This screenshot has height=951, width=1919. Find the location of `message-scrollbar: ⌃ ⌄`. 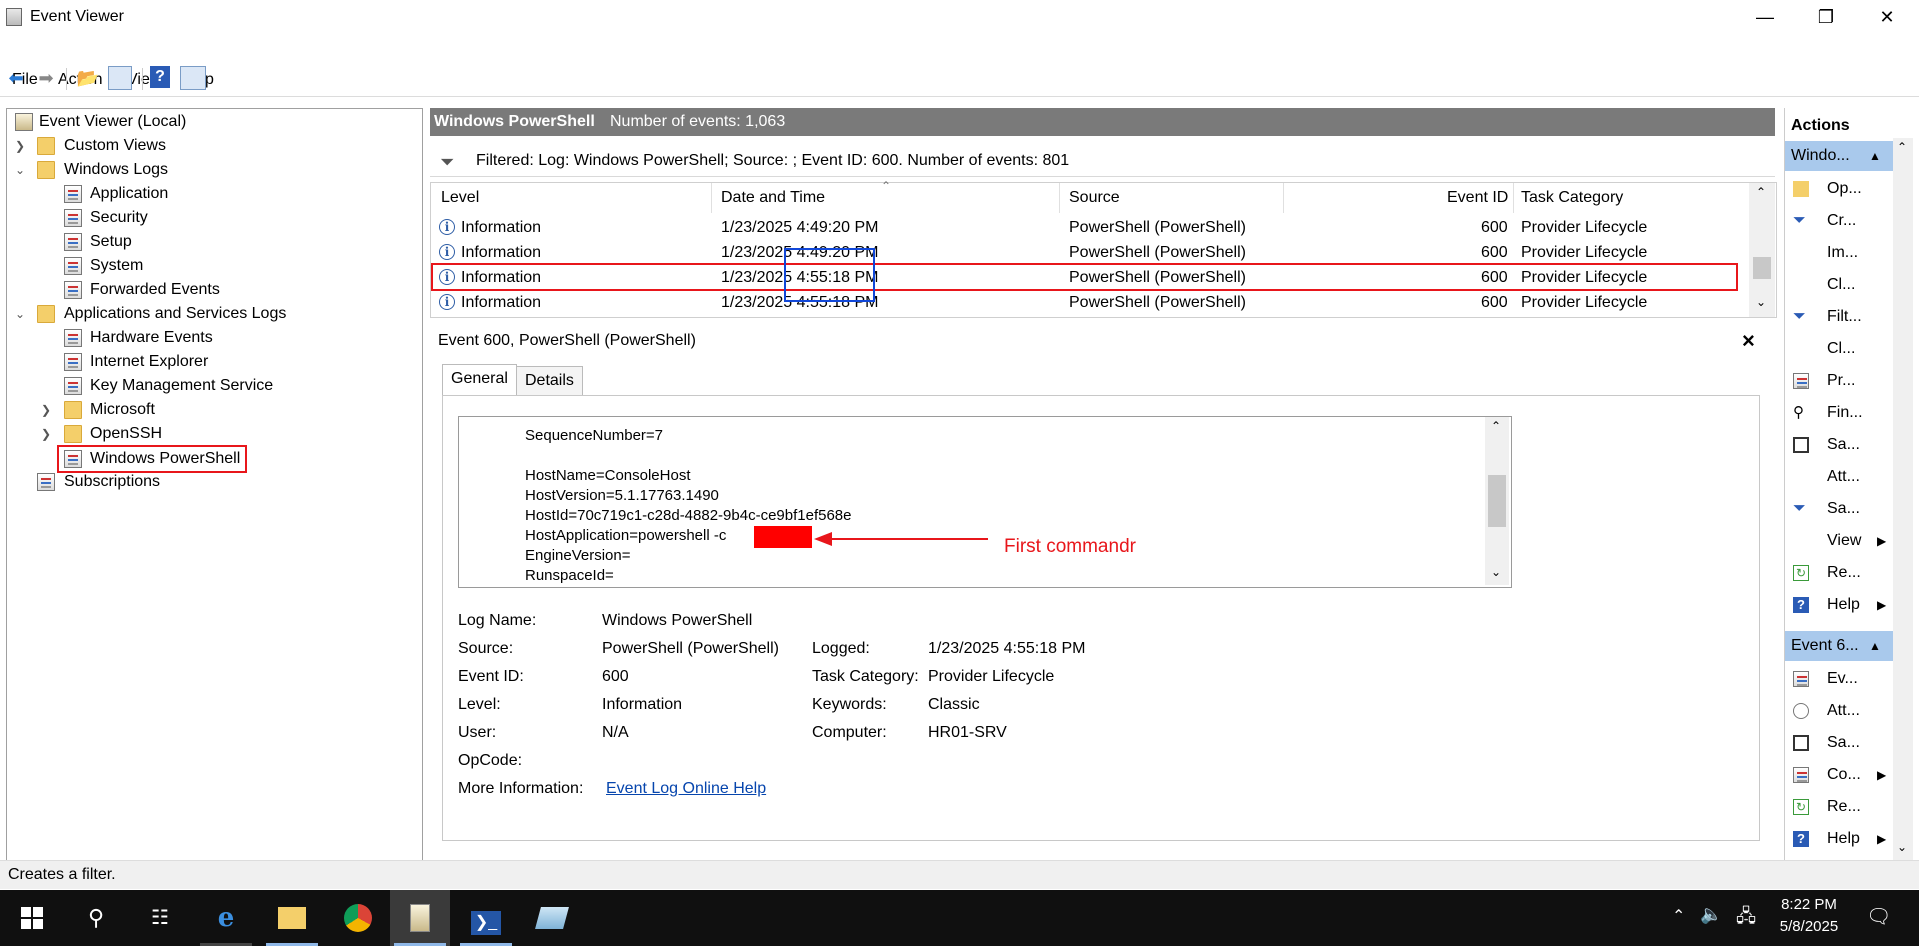

message-scrollbar: ⌃ ⌄ is located at coordinates (1497, 501).